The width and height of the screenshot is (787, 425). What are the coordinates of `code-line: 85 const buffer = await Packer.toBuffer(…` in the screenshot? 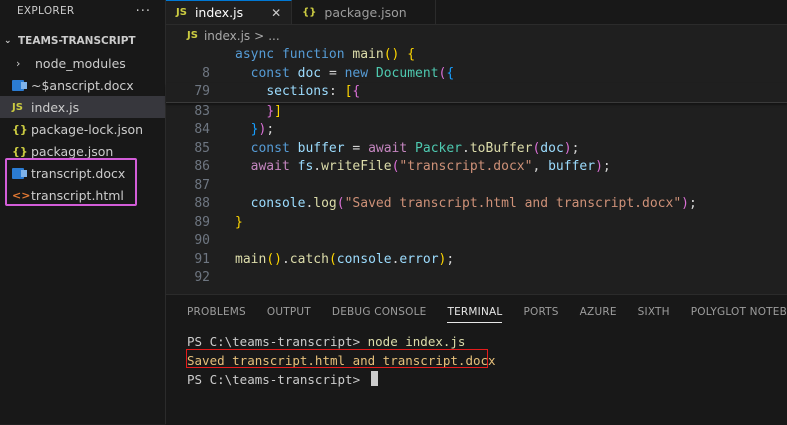 It's located at (476, 149).